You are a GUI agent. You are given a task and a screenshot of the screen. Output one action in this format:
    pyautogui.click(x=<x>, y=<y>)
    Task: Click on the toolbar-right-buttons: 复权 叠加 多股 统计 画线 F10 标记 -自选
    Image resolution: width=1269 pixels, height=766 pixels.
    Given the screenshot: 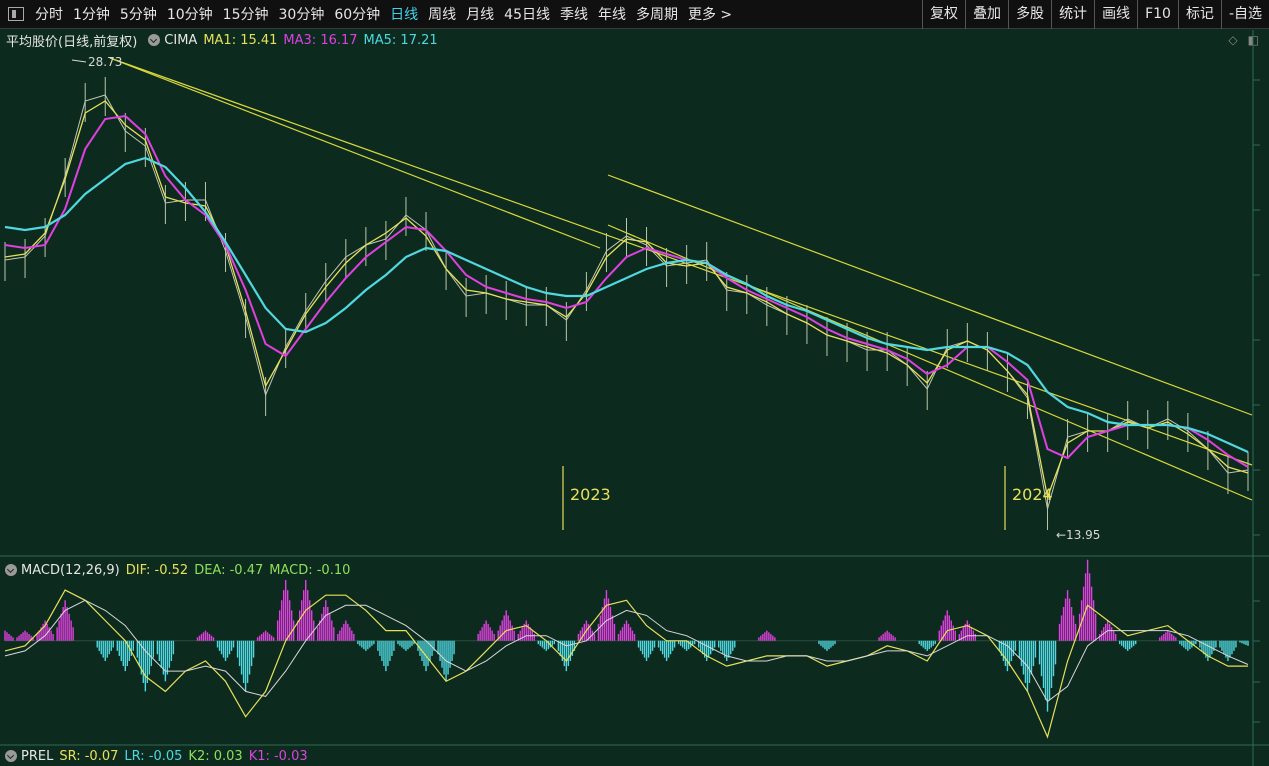 What is the action you would take?
    pyautogui.click(x=1095, y=14)
    